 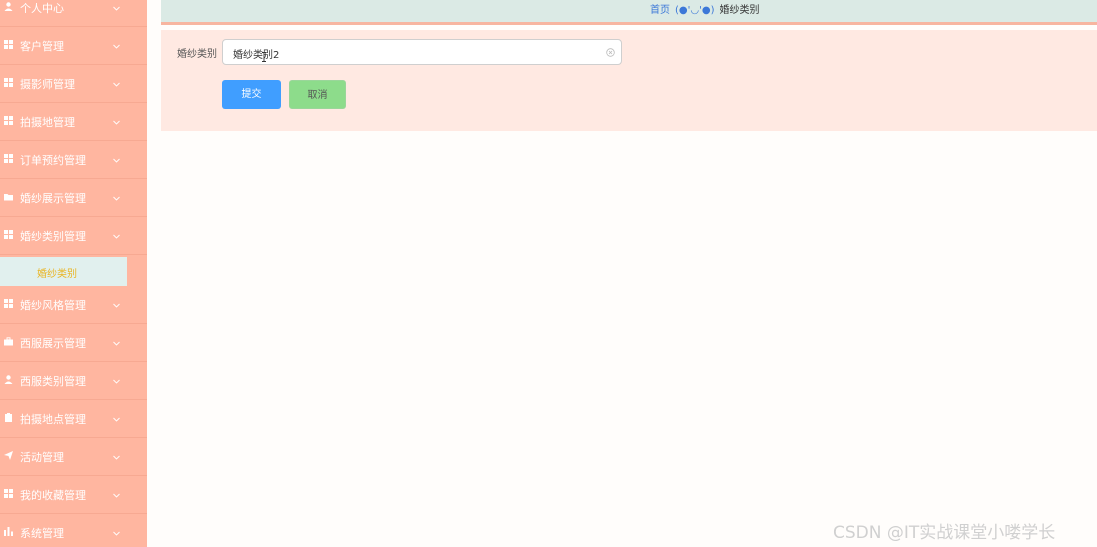 I want to click on sidebar-item-label: 客户管理, so click(x=42, y=46).